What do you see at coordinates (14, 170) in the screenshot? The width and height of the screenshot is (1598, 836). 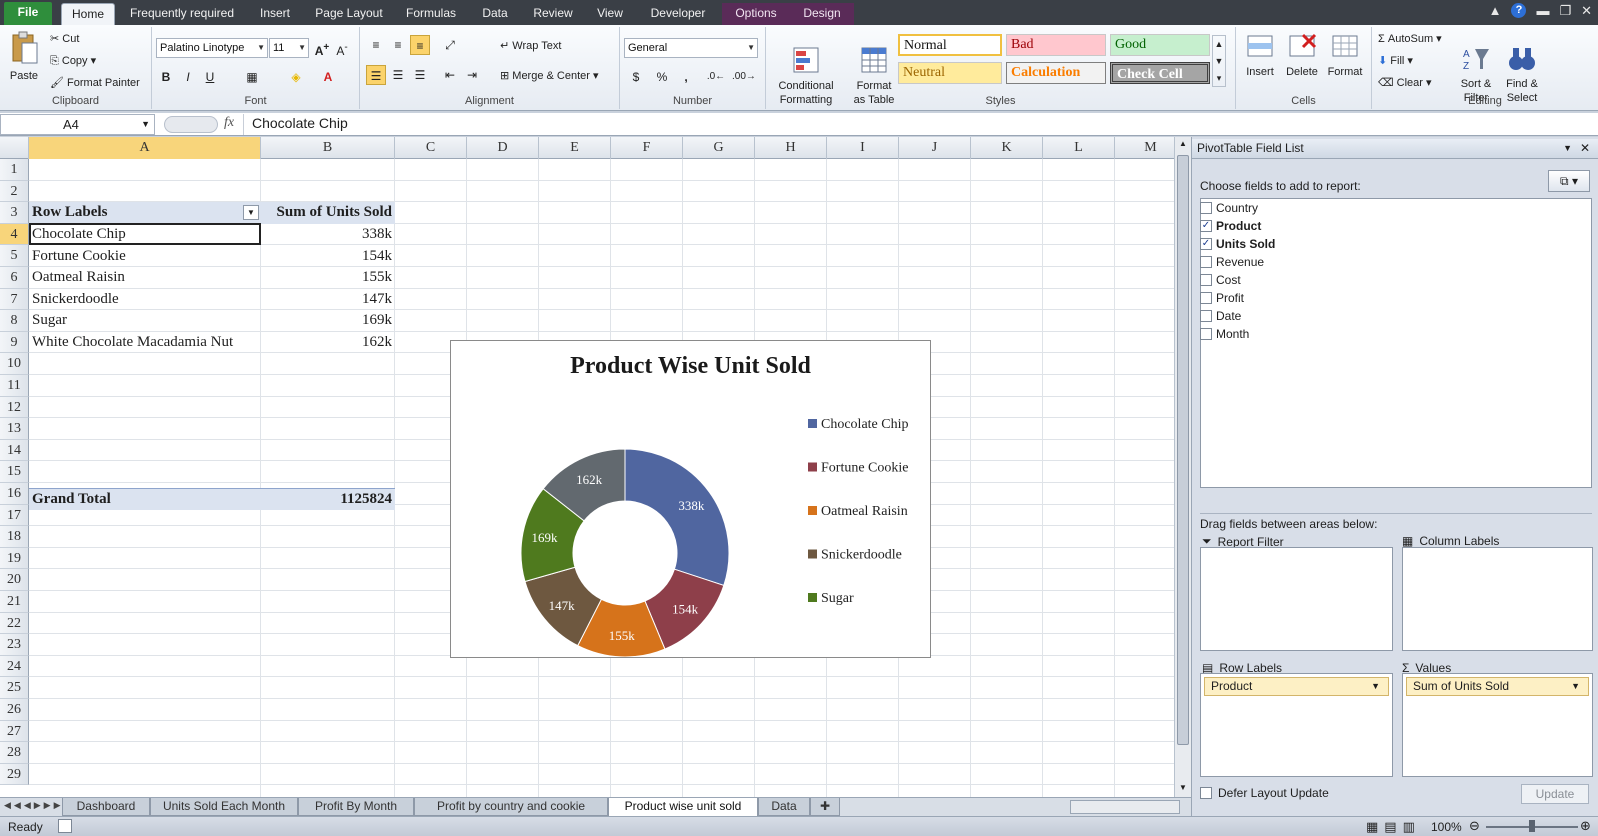 I see `row-header-1: 1` at bounding box center [14, 170].